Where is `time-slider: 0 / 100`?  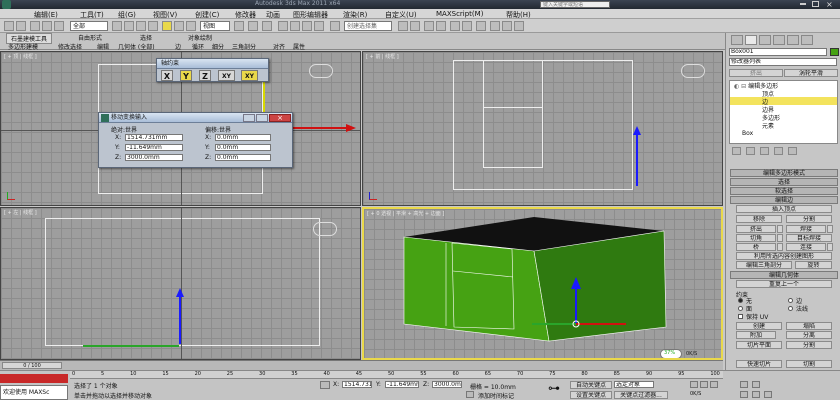
time-slider: 0 / 100 is located at coordinates (361, 365).